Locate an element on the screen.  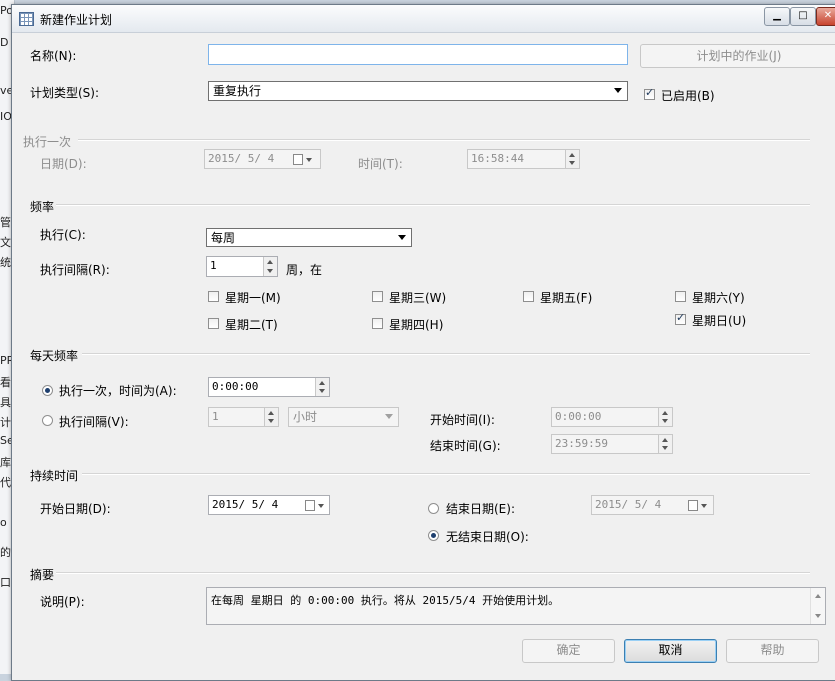
once-date-value: 2015/ 5/ 4 is located at coordinates (241, 158).